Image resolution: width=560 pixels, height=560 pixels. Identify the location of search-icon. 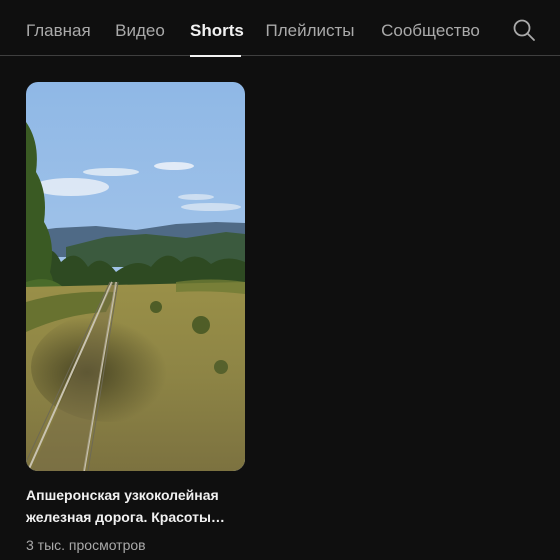
(524, 30).